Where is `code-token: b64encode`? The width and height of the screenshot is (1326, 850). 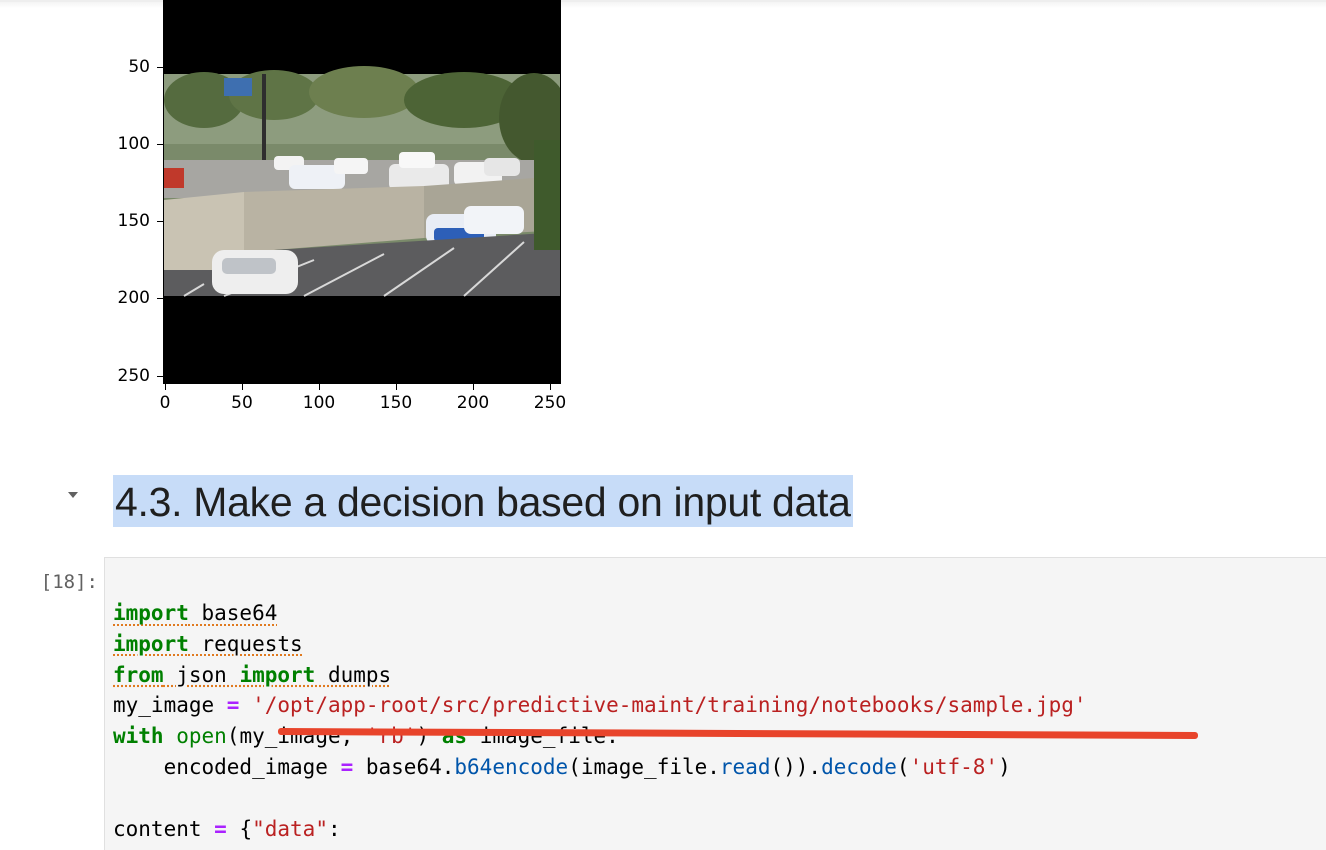
code-token: b64encode is located at coordinates (511, 766).